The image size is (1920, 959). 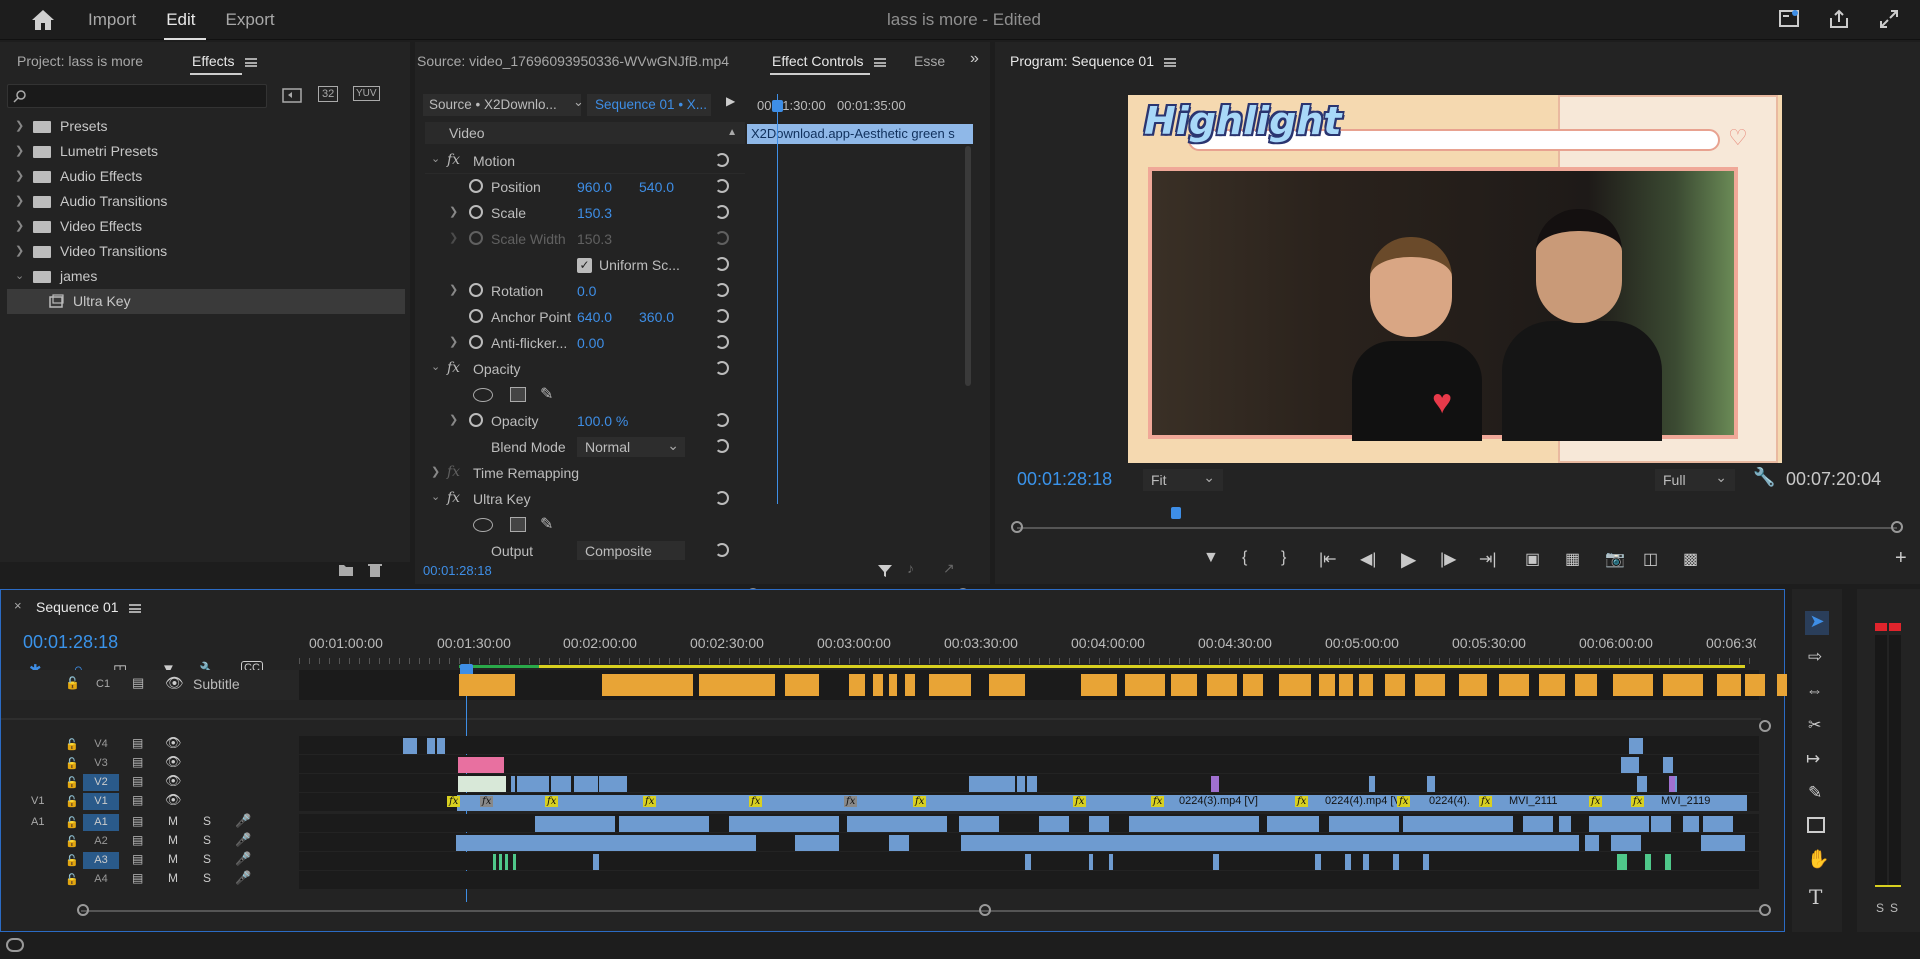 What do you see at coordinates (1093, 61) in the screenshot?
I see `program-monitor-tab: Program: Sequence 01` at bounding box center [1093, 61].